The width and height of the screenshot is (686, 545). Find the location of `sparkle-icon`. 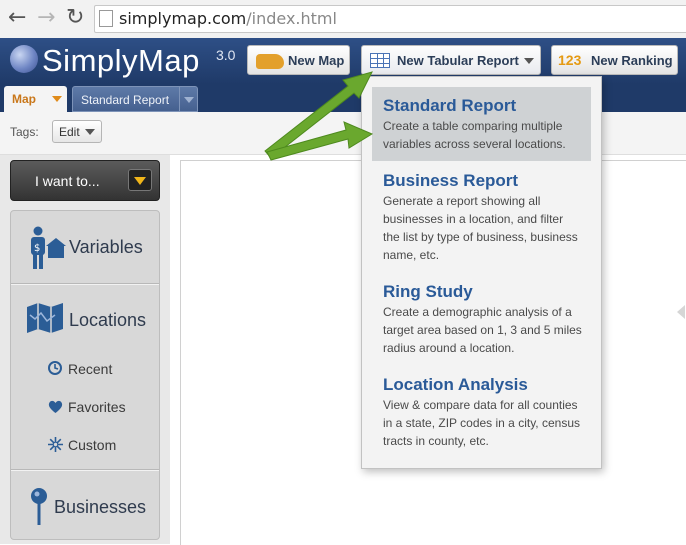

sparkle-icon is located at coordinates (55, 444).